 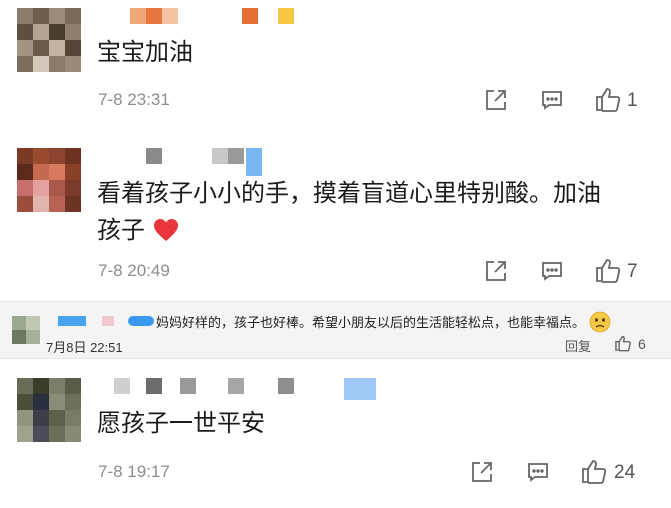 What do you see at coordinates (181, 423) in the screenshot?
I see `comment-text: 愿孩子一世平安` at bounding box center [181, 423].